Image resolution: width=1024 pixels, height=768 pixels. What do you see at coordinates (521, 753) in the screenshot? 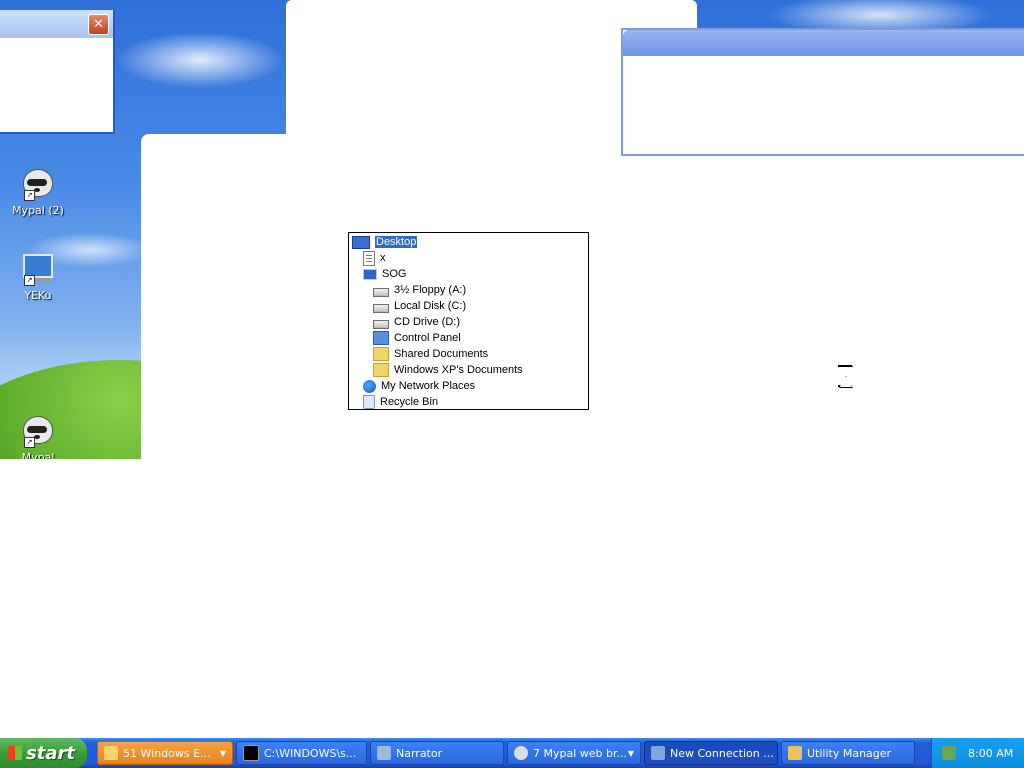
I see `raccoon-icon` at bounding box center [521, 753].